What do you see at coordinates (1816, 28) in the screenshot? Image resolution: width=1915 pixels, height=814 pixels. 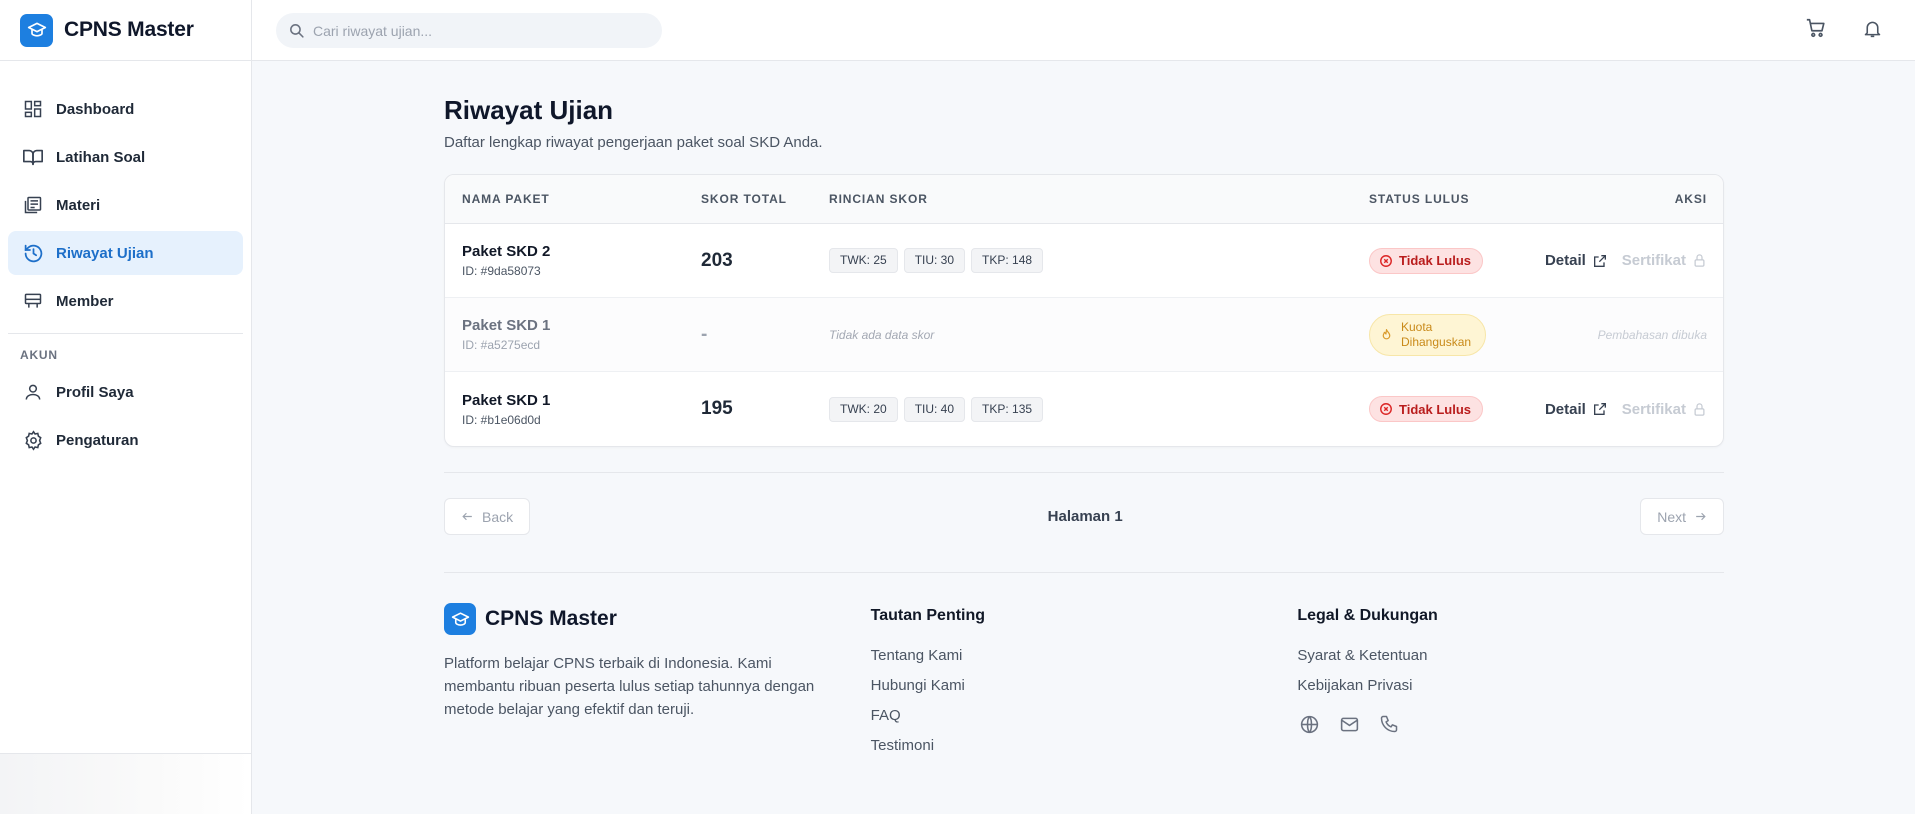 I see `cart-icon` at bounding box center [1816, 28].